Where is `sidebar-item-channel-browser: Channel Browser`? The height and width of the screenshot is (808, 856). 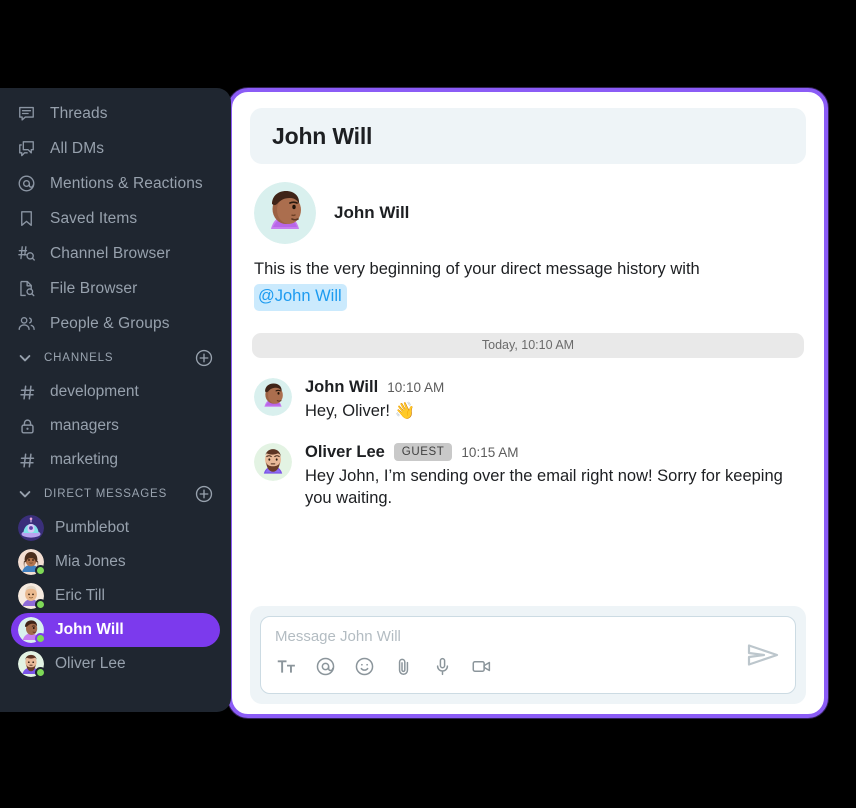 sidebar-item-channel-browser: Channel Browser is located at coordinates (115, 253).